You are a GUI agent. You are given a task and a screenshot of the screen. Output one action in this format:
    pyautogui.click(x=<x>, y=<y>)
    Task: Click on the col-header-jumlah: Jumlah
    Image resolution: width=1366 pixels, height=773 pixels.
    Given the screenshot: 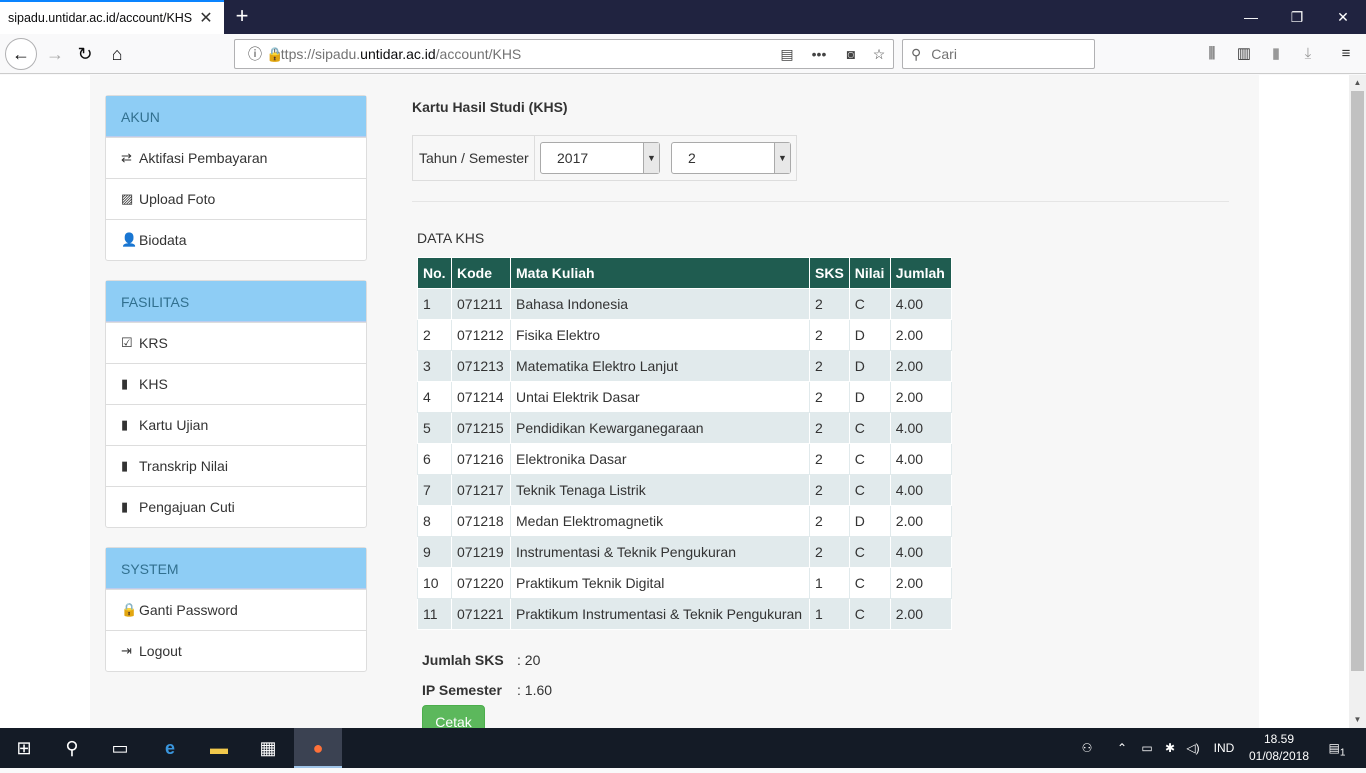 What is the action you would take?
    pyautogui.click(x=920, y=273)
    